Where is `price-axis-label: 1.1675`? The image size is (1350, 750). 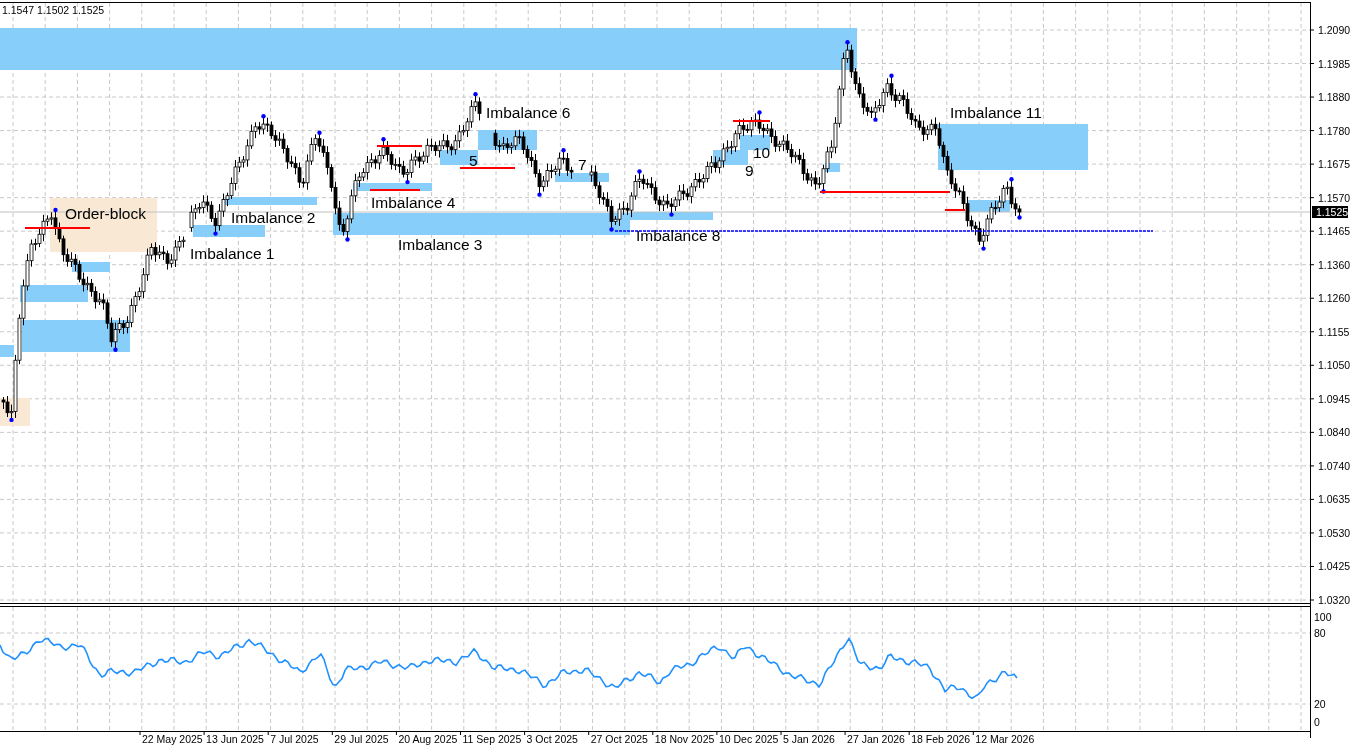
price-axis-label: 1.1675 is located at coordinates (1334, 164).